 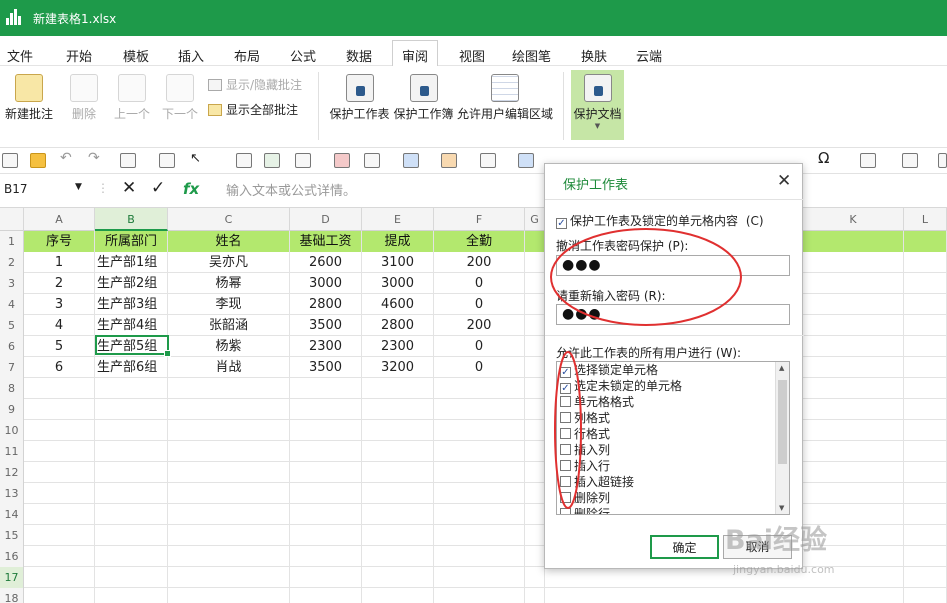 What do you see at coordinates (660, 220) in the screenshot?
I see `protect-contents-checkbox: ✓ 保护工作表及锁定的单元格内容 (C)` at bounding box center [660, 220].